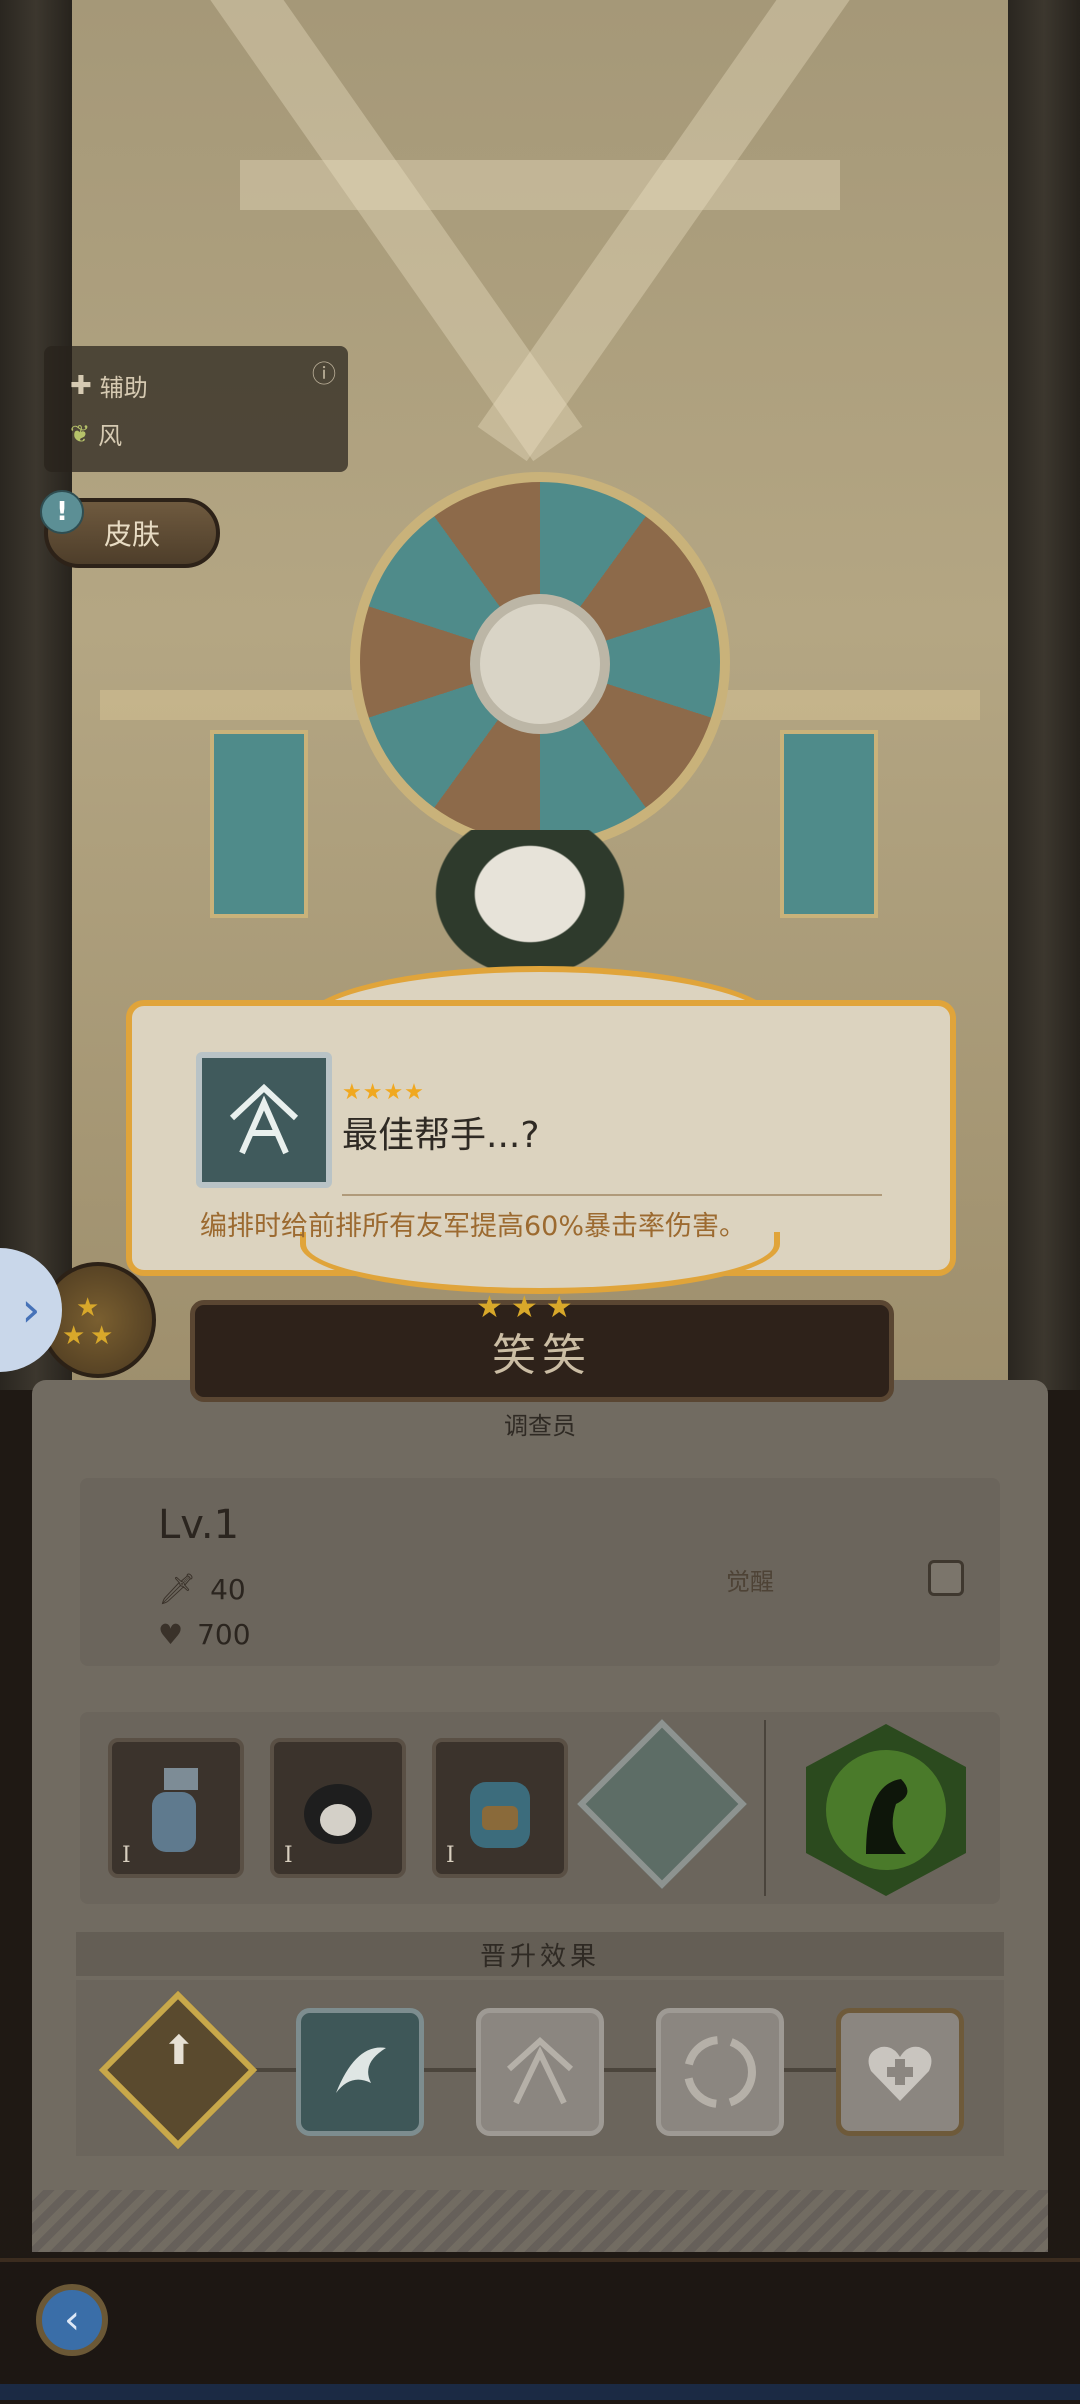  I want to click on sword-icon: 🗡, so click(177, 1589).